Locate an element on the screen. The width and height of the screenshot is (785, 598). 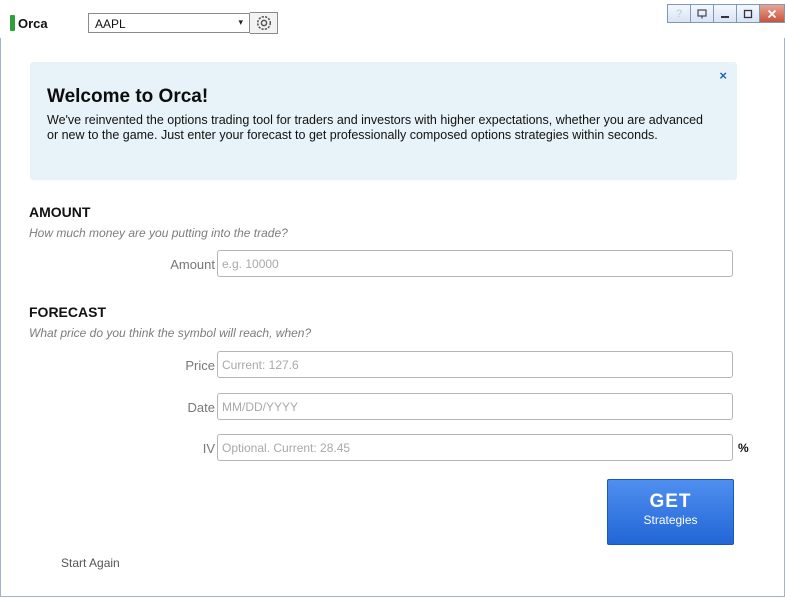
app-name: Orca is located at coordinates (33, 23).